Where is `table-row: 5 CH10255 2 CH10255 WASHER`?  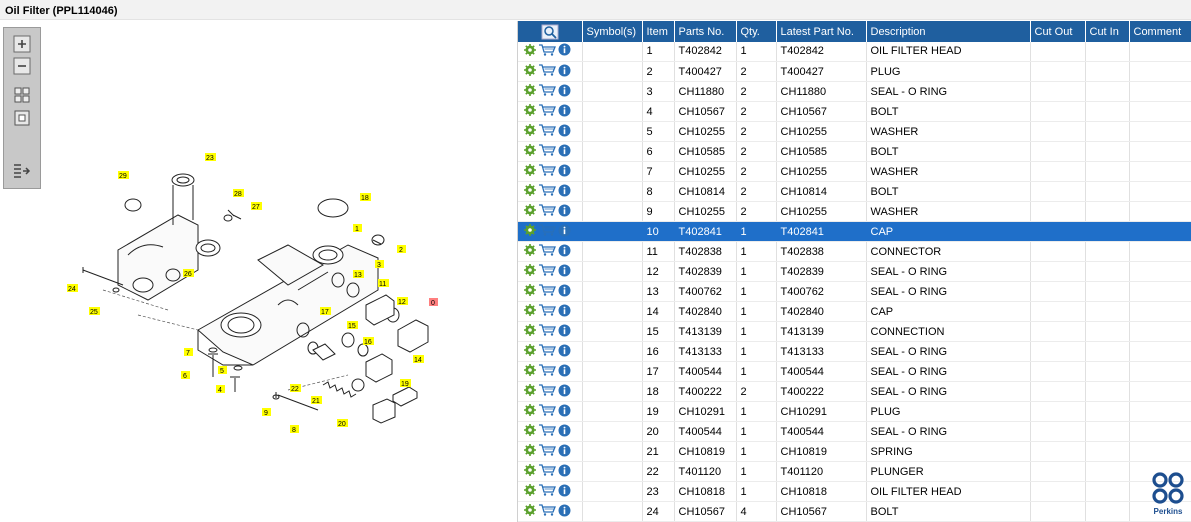 table-row: 5 CH10255 2 CH10255 WASHER is located at coordinates (854, 131).